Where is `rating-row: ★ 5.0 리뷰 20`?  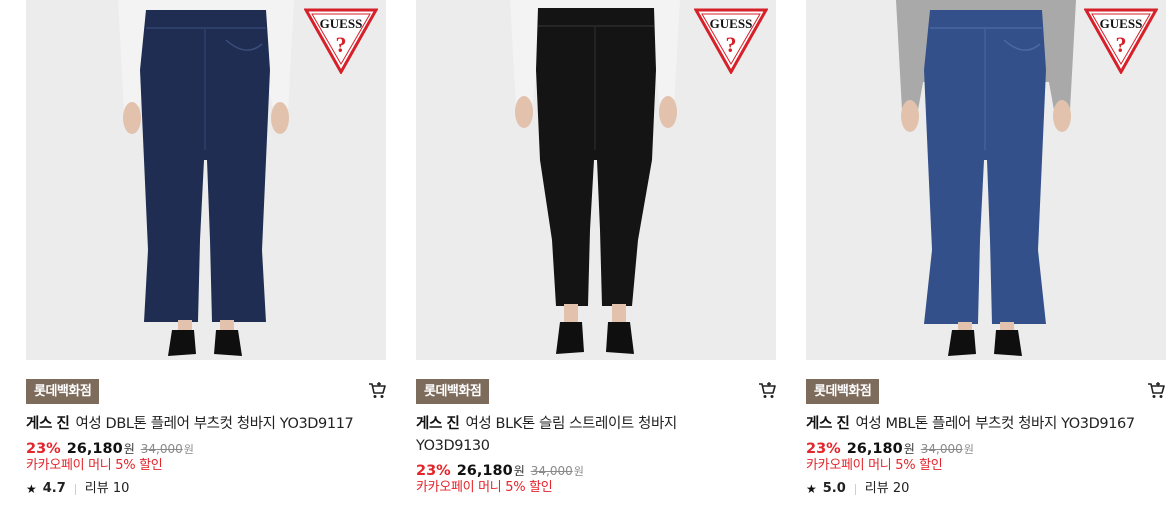
rating-row: ★ 5.0 리뷰 20 is located at coordinates (857, 489).